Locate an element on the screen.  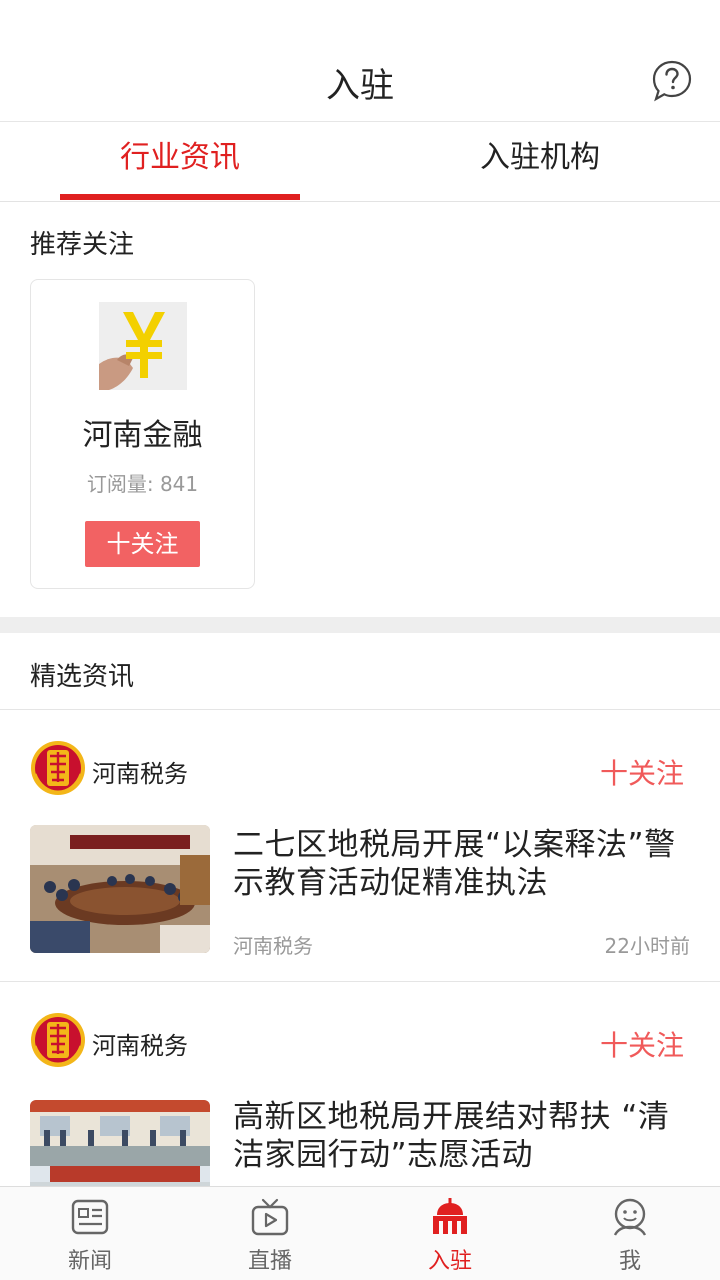
news-headline: 高新区地税局开展结对帮扶 “清洁家园行动”志愿活动 is located at coordinates (463, 1136).